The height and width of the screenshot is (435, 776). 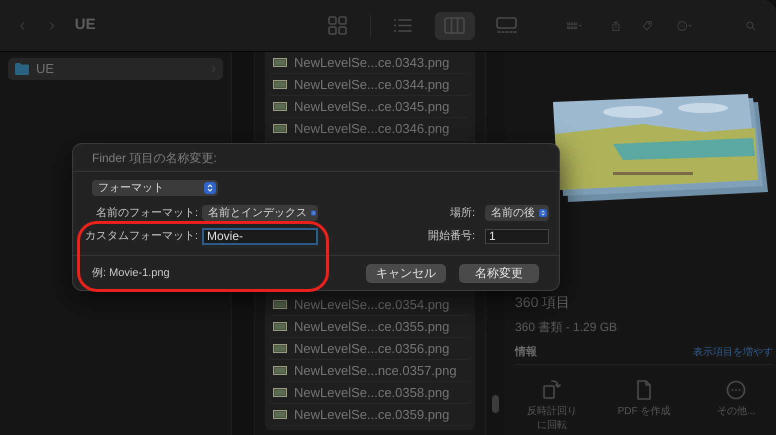 What do you see at coordinates (517, 236) in the screenshot?
I see `number-field: 1` at bounding box center [517, 236].